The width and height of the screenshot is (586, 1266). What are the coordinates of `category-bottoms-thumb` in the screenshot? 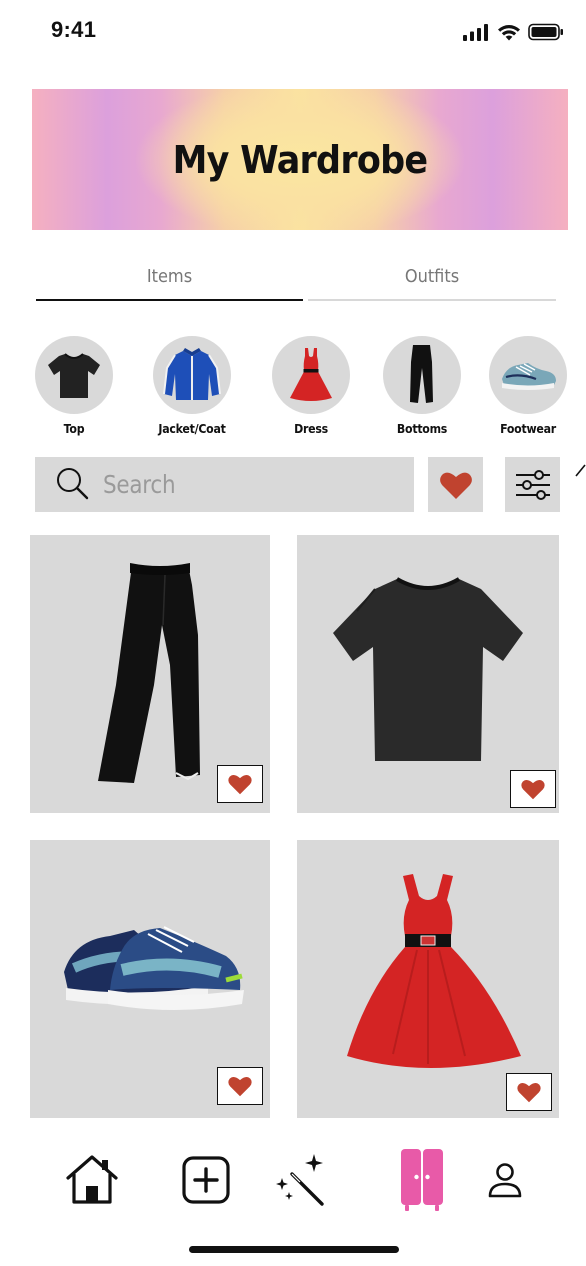 It's located at (422, 375).